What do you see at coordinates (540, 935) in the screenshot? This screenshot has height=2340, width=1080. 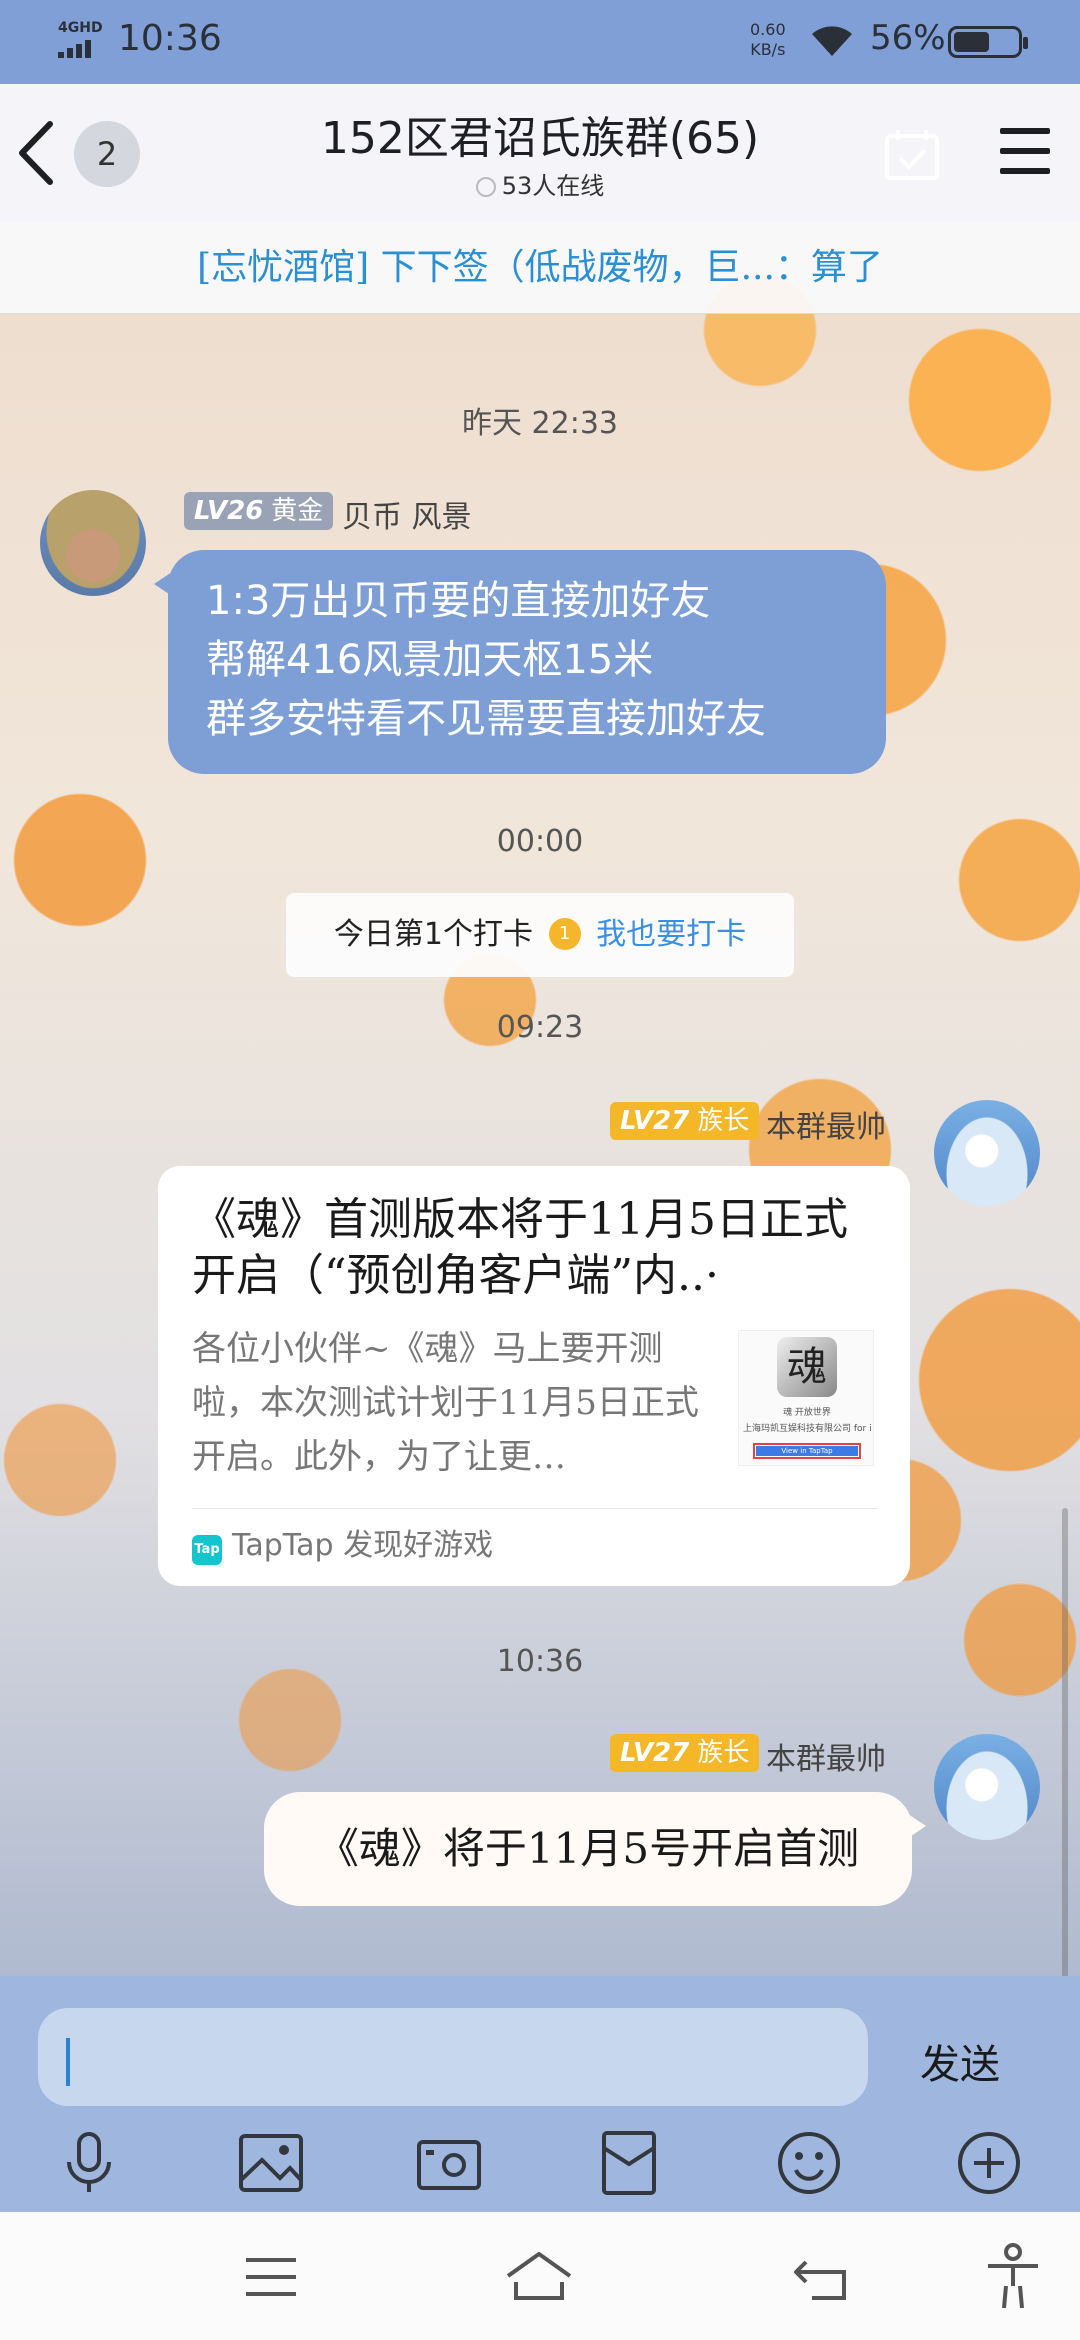 I see `checkin-notice: 今日第1个打卡 1 我也要打卡` at bounding box center [540, 935].